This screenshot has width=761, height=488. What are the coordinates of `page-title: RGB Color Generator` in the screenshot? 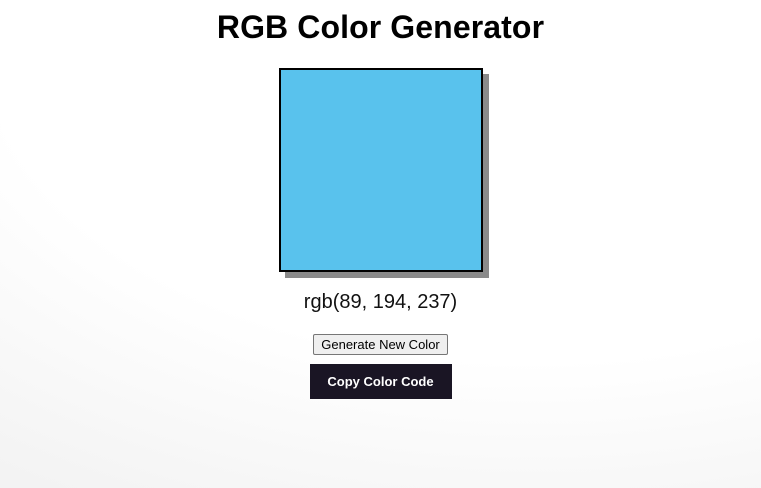 It's located at (380, 27).